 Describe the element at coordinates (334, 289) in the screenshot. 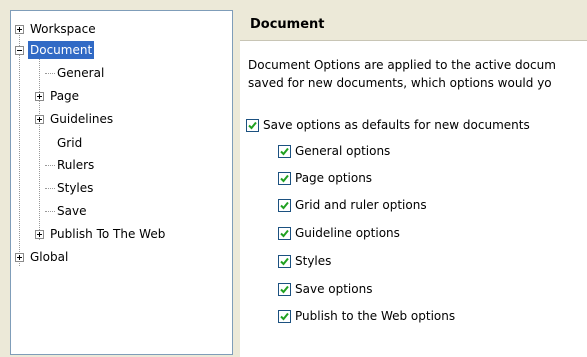

I see `checkbox-label: Save options` at that location.